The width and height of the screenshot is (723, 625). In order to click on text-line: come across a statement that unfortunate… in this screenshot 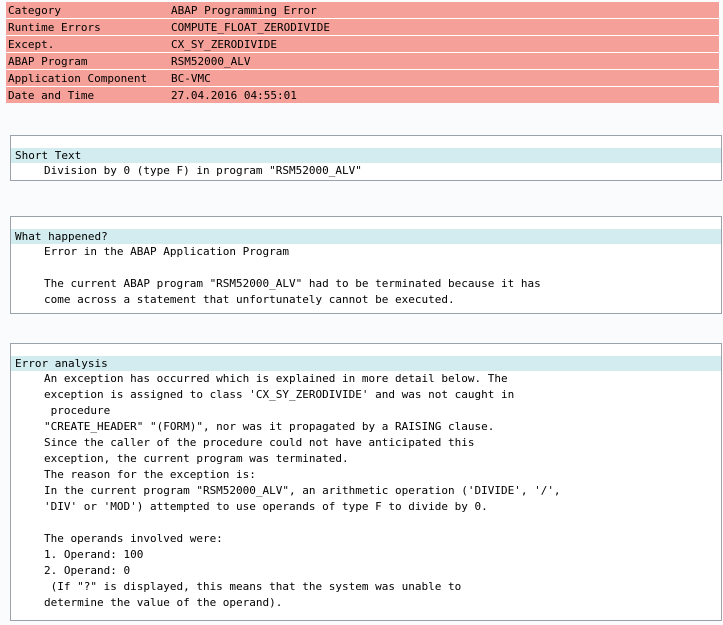, I will do `click(249, 299)`.